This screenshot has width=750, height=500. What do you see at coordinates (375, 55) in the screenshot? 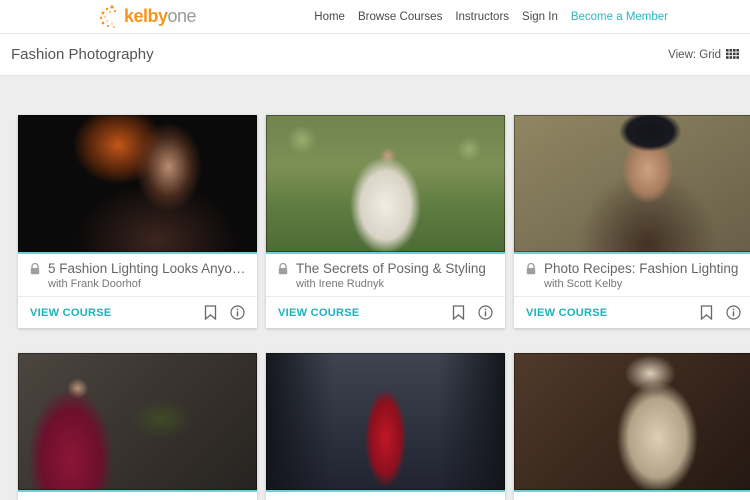
I see `page-subheader: Fashion Photography View: Grid` at bounding box center [375, 55].